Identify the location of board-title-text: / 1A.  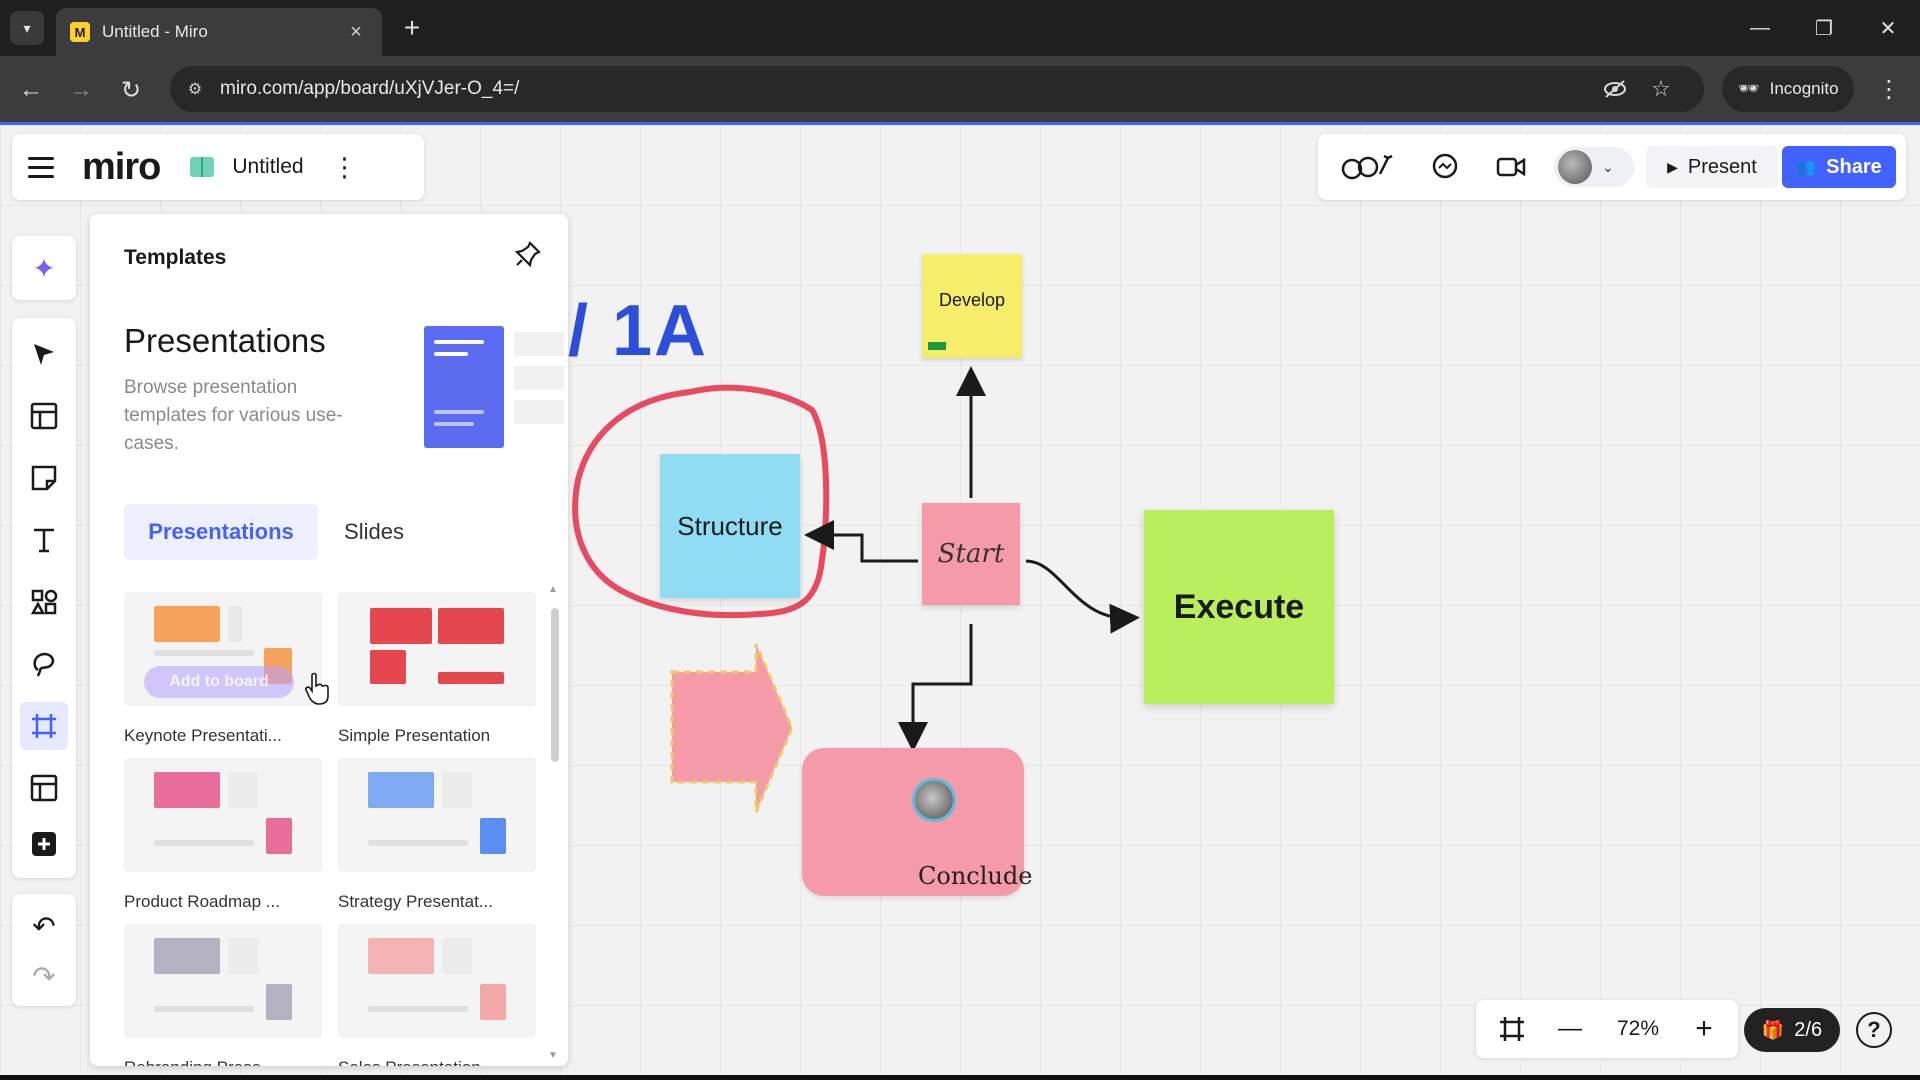
(638, 331).